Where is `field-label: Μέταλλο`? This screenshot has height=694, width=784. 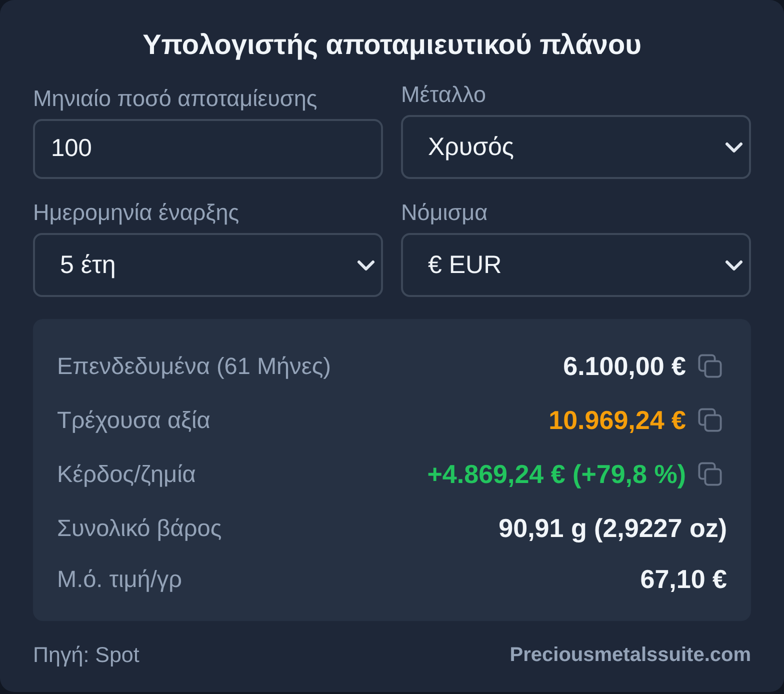 field-label: Μέταλλο is located at coordinates (443, 95).